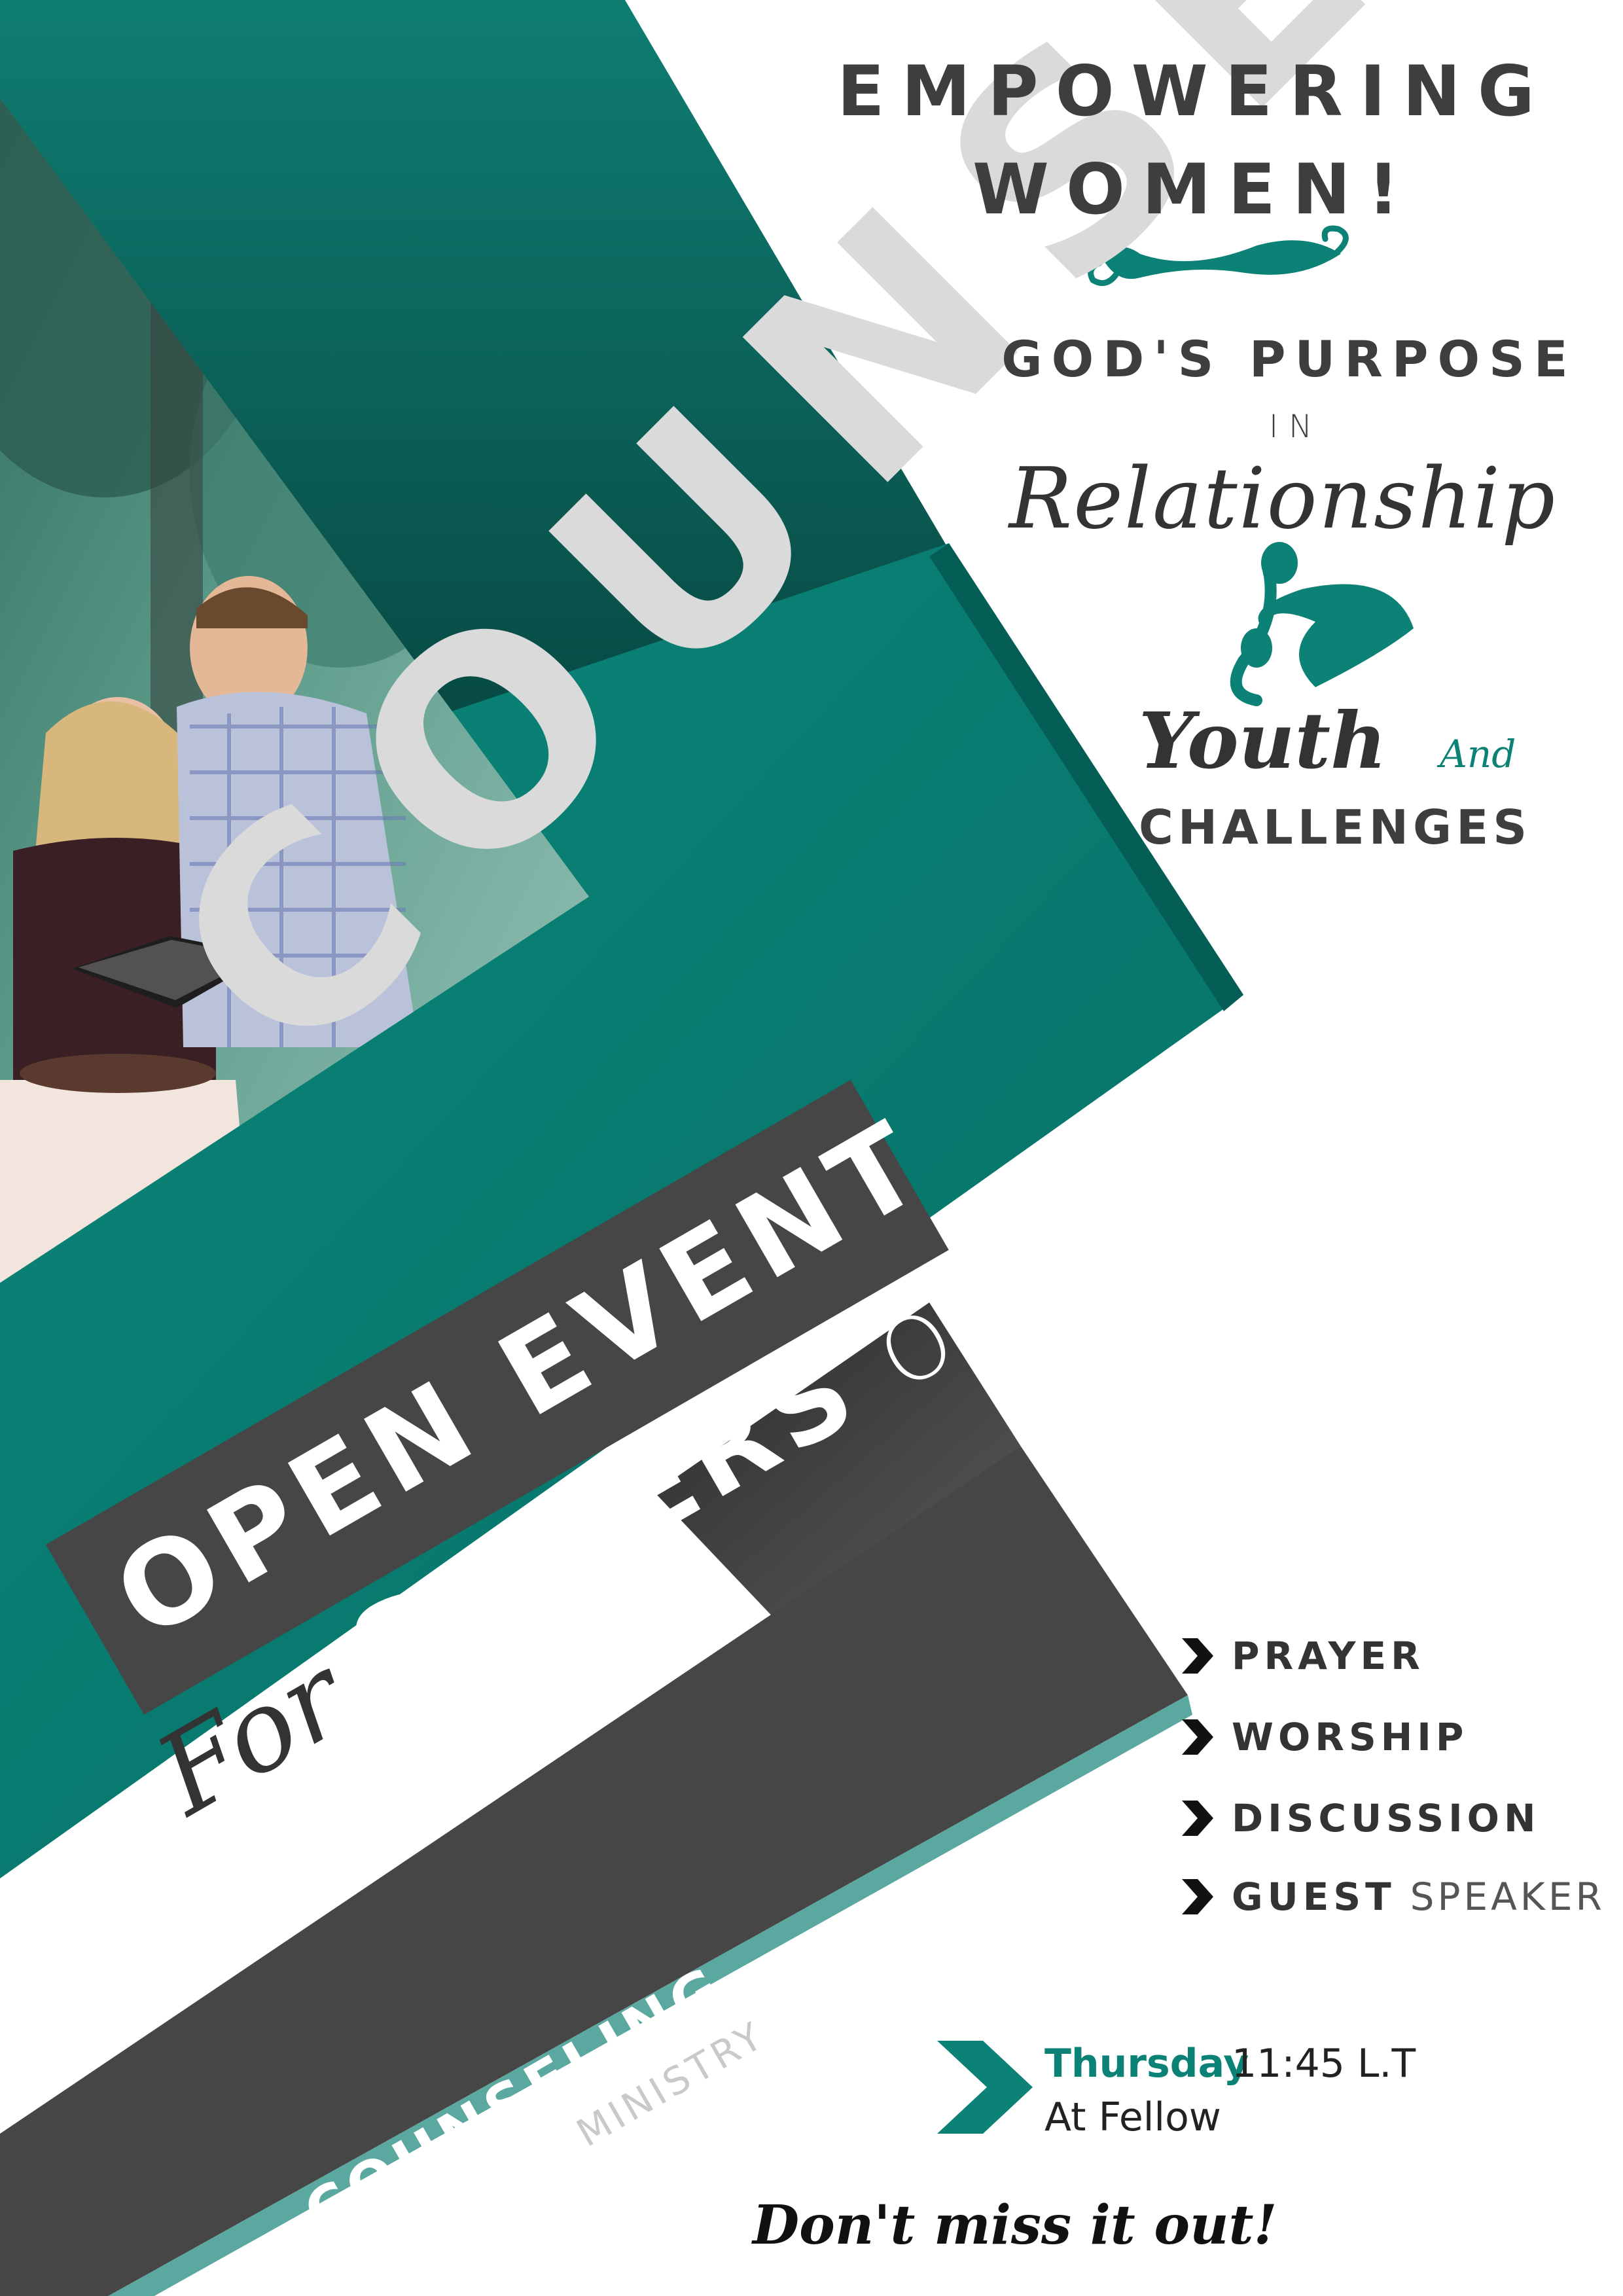  What do you see at coordinates (1350, 1737) in the screenshot?
I see `activity-label: WORSHIP` at bounding box center [1350, 1737].